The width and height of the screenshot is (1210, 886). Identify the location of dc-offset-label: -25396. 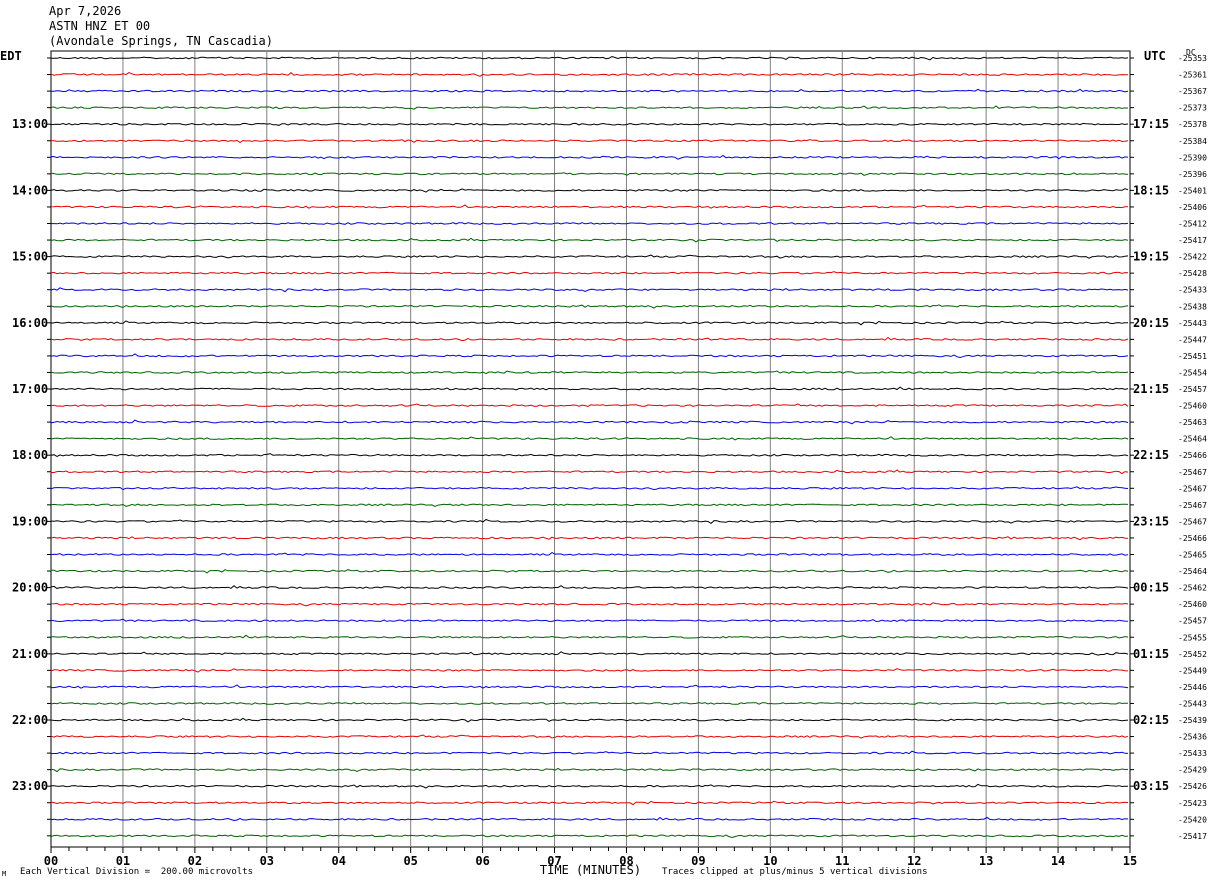
(1192, 174).